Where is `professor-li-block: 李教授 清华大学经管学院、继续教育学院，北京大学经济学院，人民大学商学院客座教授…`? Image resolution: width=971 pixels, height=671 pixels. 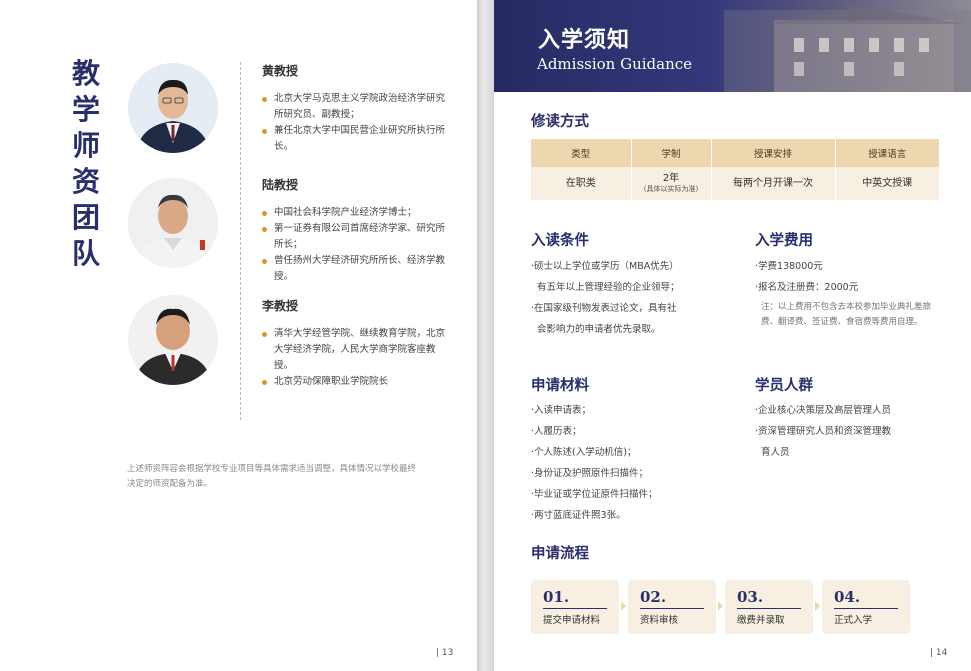
professor-li-block: 李教授 清华大学经管学院、继续教育学院，北京大学经济学院，人民大学商学院客座教授… is located at coordinates (357, 343).